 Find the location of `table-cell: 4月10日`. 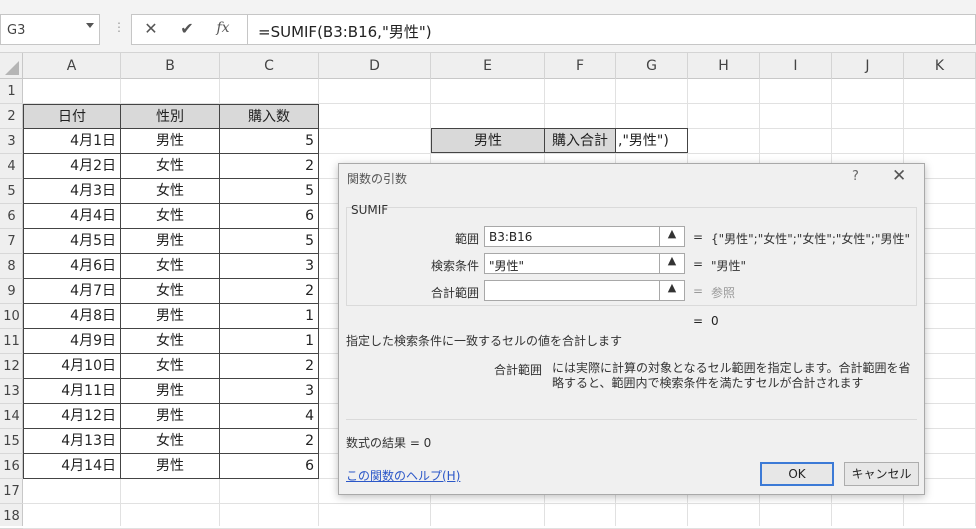

table-cell: 4月10日 is located at coordinates (72, 366).